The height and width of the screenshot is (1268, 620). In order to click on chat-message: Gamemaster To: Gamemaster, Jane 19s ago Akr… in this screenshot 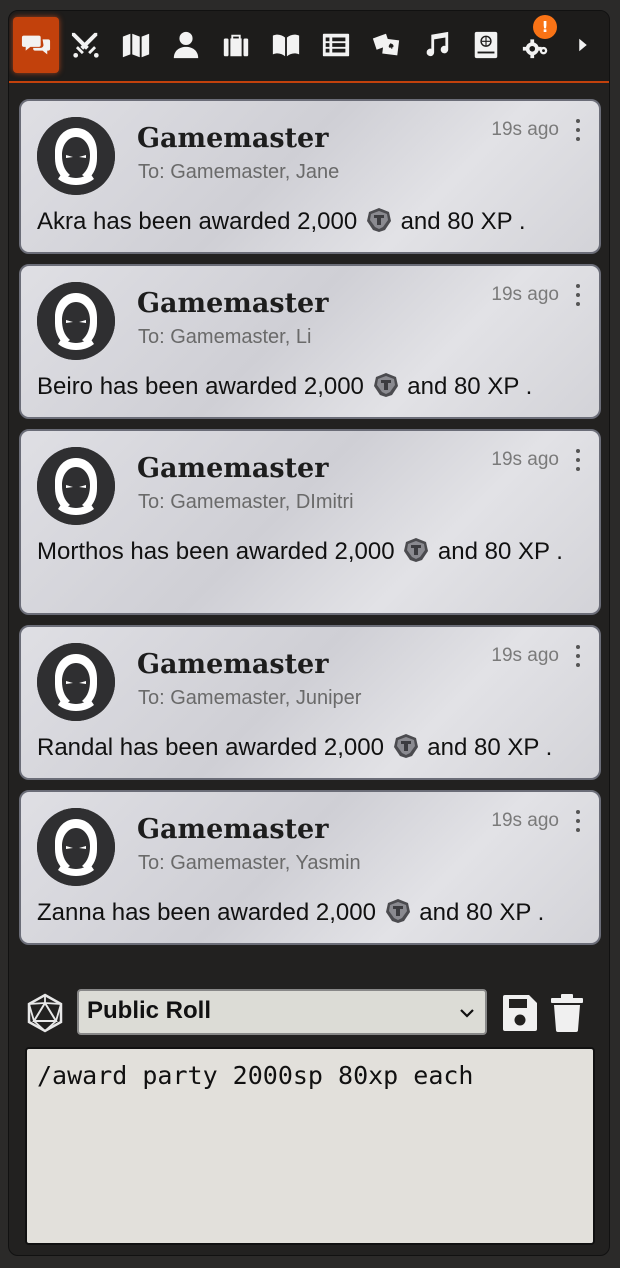, I will do `click(310, 176)`.